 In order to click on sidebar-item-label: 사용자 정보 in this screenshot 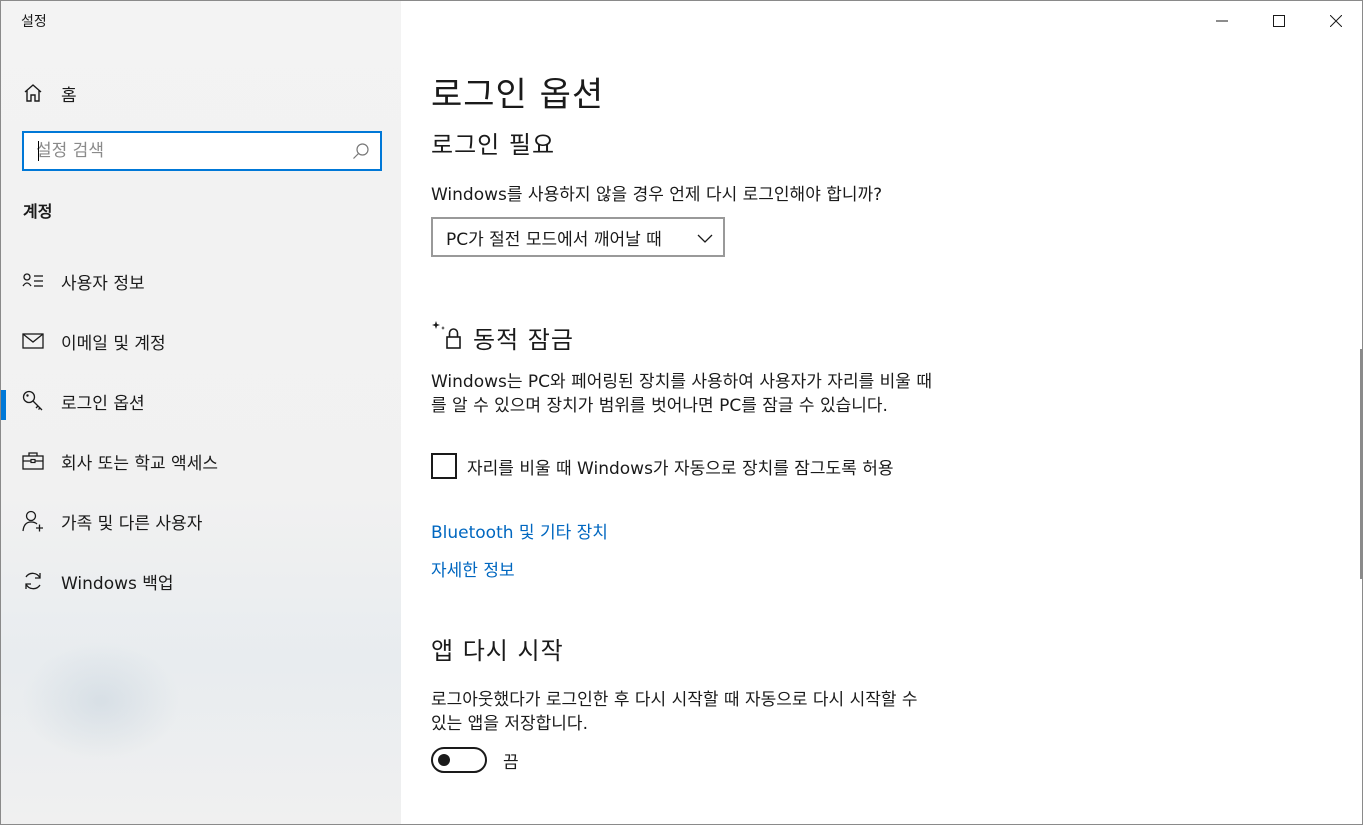, I will do `click(103, 283)`.